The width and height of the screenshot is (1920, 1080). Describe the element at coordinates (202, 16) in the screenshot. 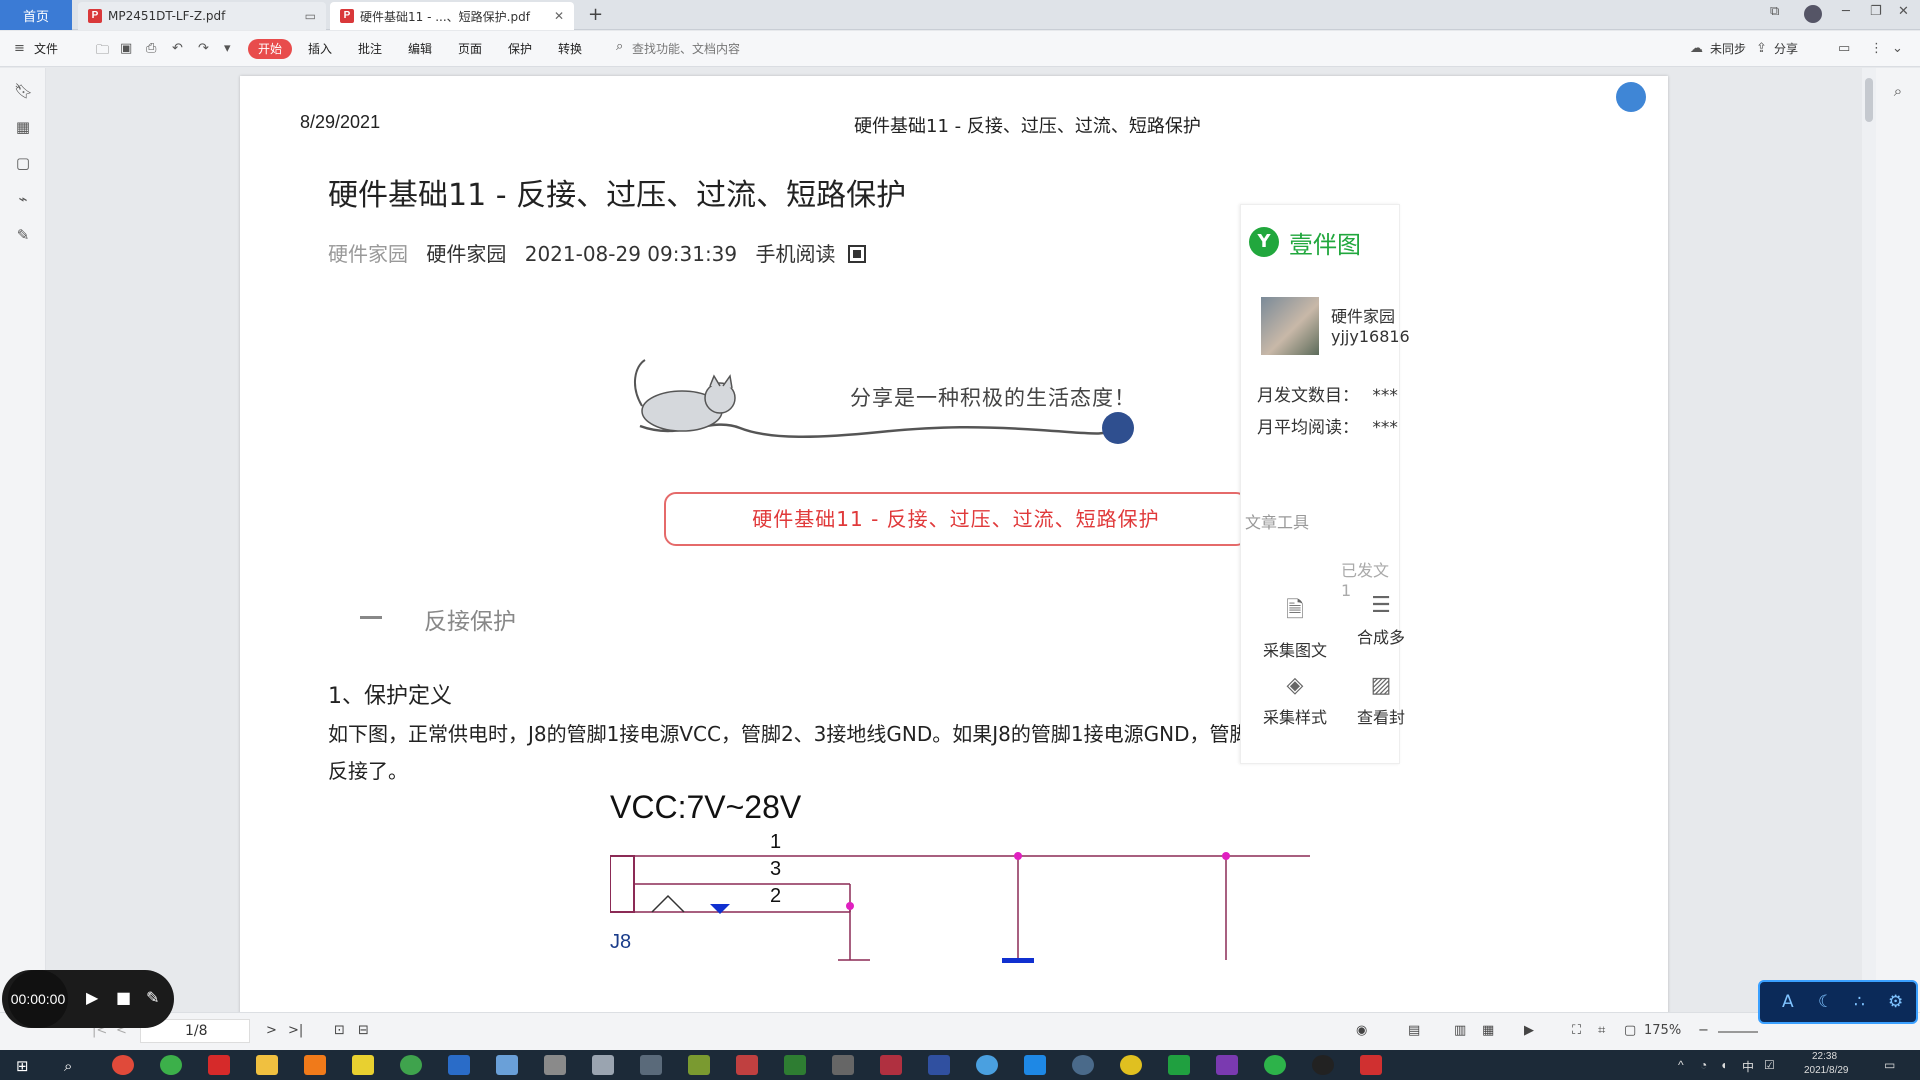

I see `tab-mp2451: P MP2451DT-LF-Z.pdf ▭` at that location.